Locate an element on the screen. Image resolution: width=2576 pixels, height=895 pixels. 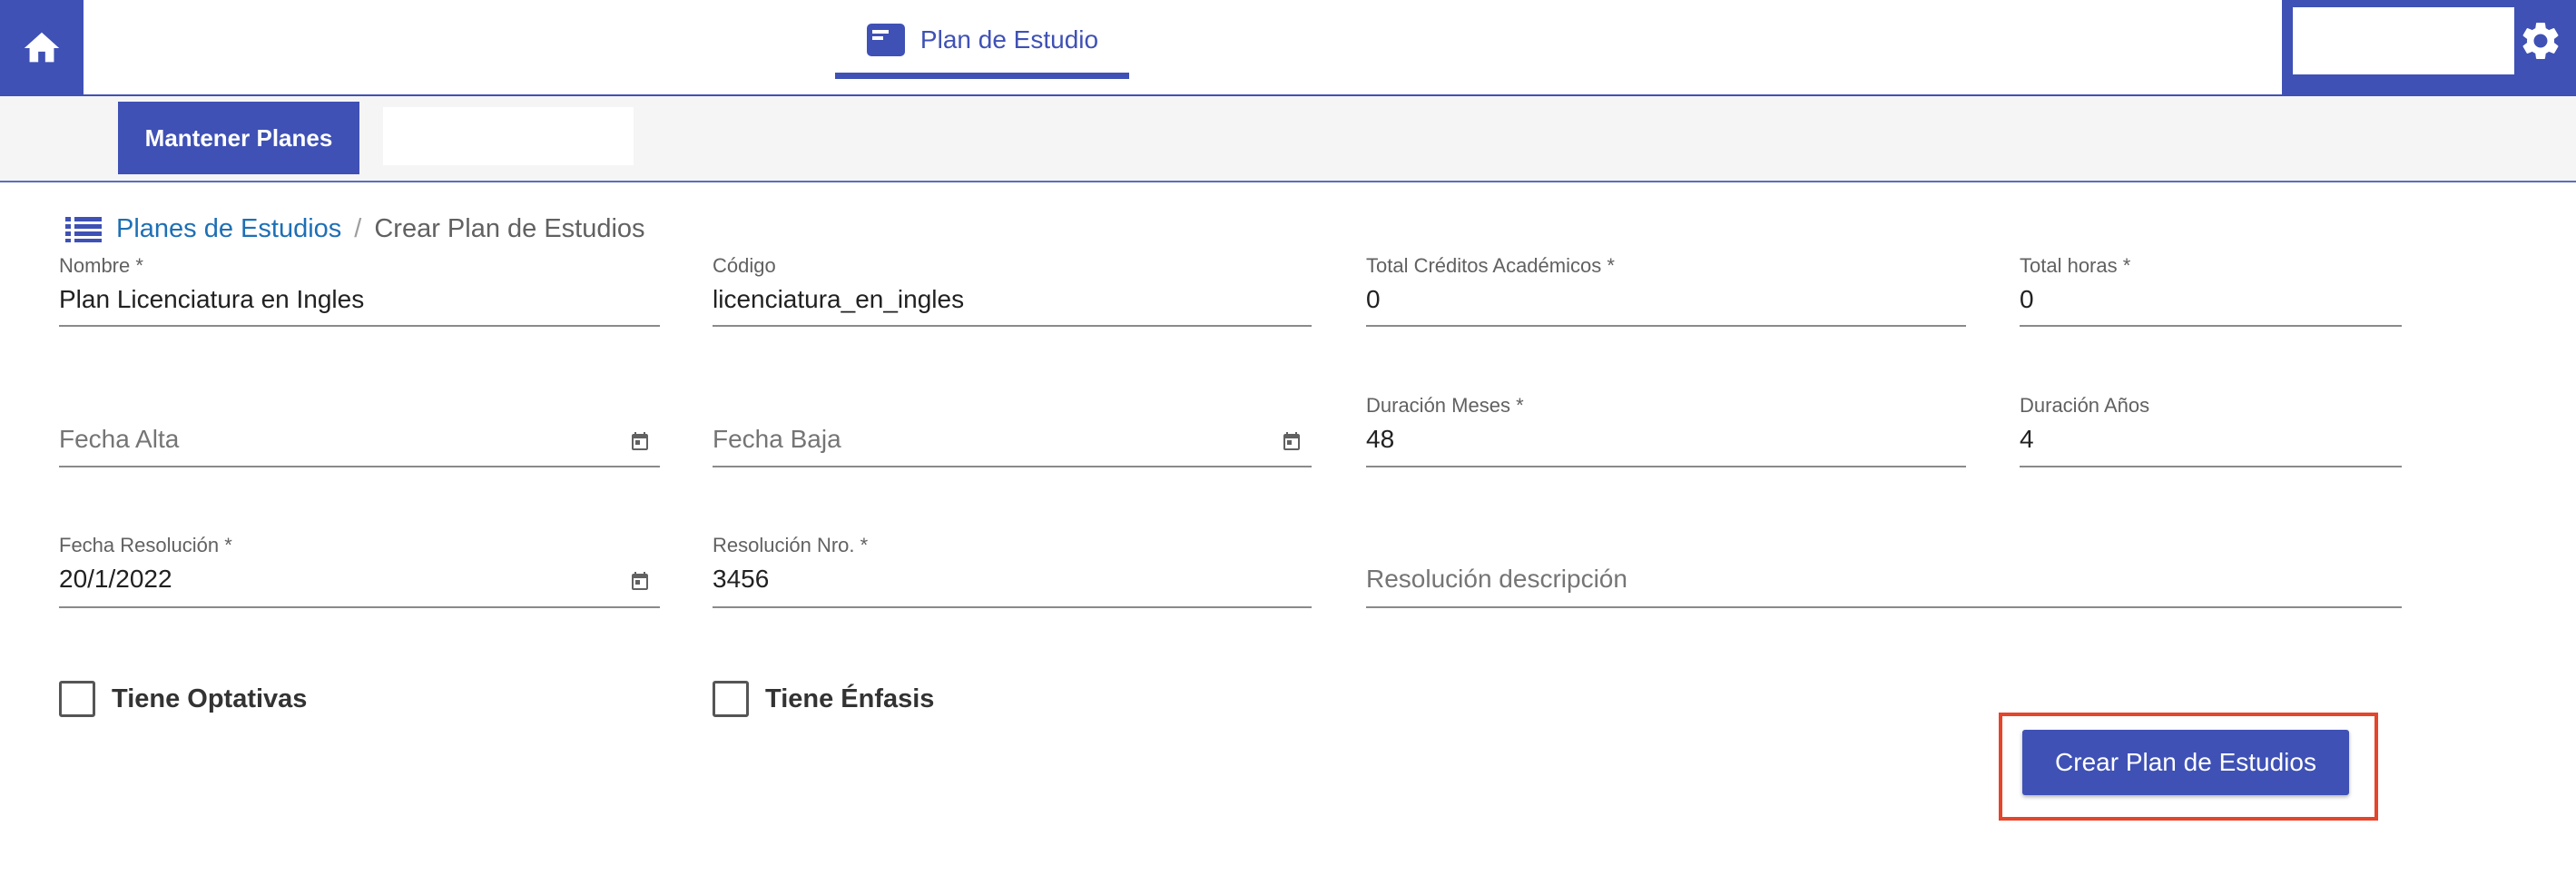
codigo-value: licenciatura_en_ingles is located at coordinates (839, 299).